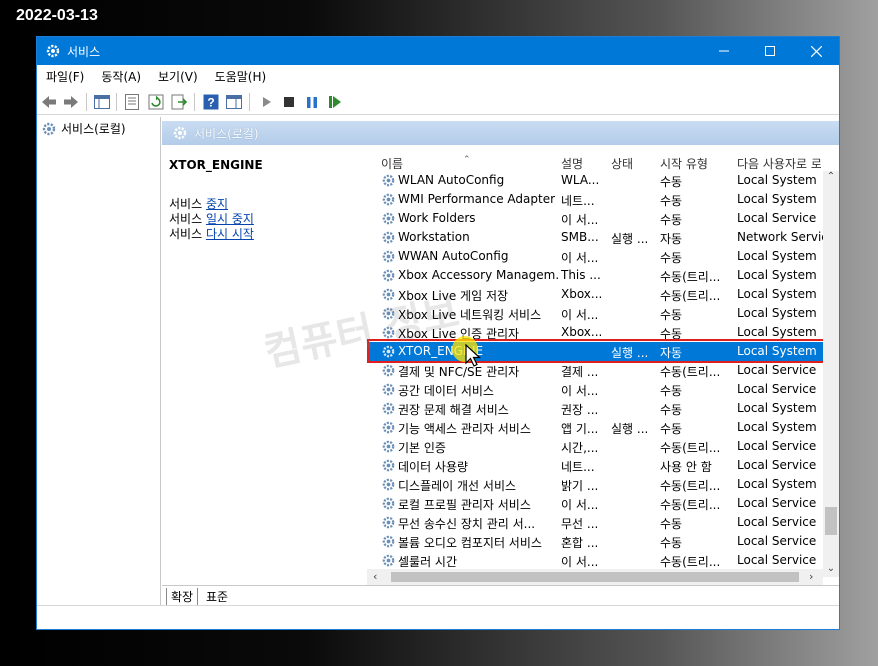 Image resolution: width=878 pixels, height=666 pixels. Describe the element at coordinates (779, 163) in the screenshot. I see `column-header-logon-as: 다음 사용자로 로` at that location.